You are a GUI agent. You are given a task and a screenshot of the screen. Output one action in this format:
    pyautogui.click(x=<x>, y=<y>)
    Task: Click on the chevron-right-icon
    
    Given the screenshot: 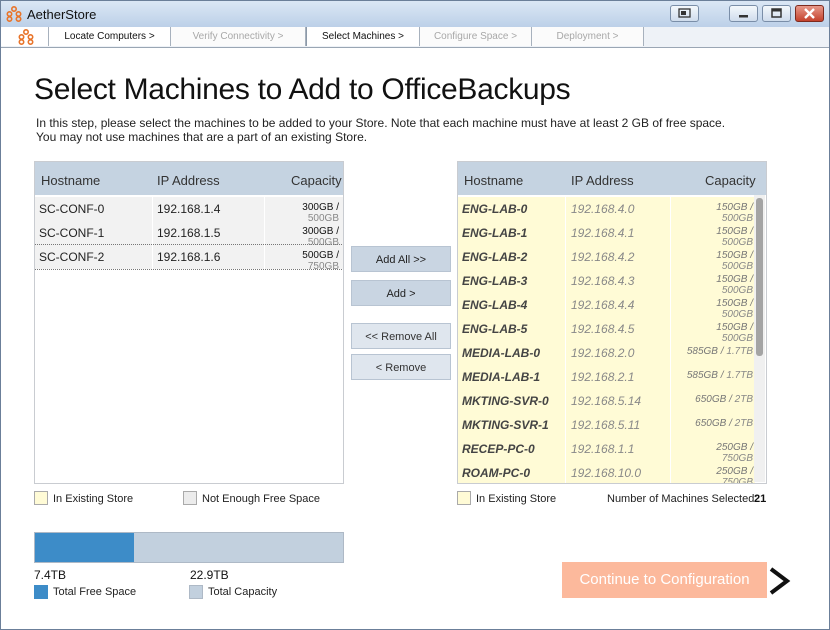 What is the action you would take?
    pyautogui.click(x=780, y=581)
    